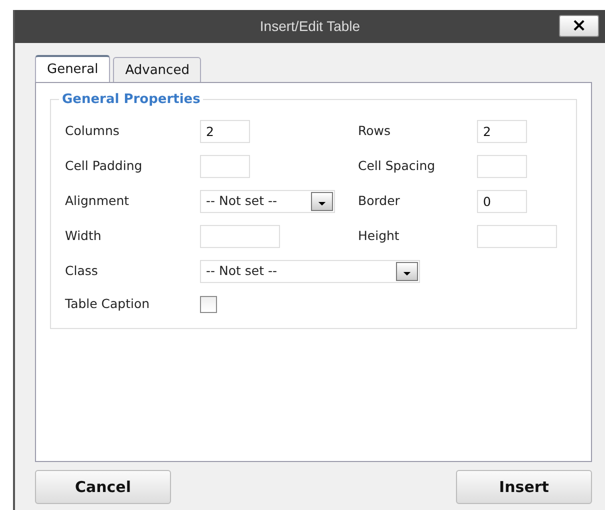  What do you see at coordinates (379, 201) in the screenshot?
I see `field-label: Border` at bounding box center [379, 201].